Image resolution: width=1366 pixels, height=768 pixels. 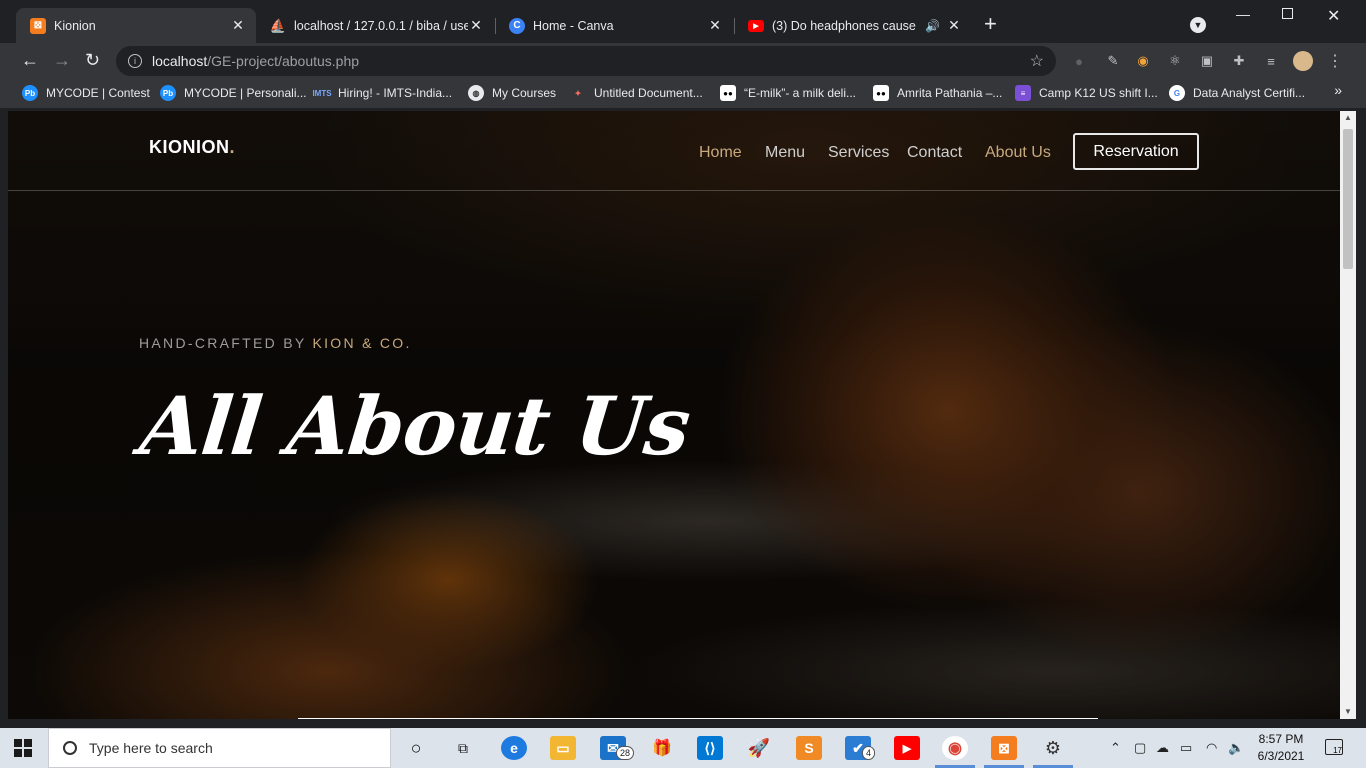 What do you see at coordinates (858, 153) in the screenshot?
I see `nav-services: Services` at bounding box center [858, 153].